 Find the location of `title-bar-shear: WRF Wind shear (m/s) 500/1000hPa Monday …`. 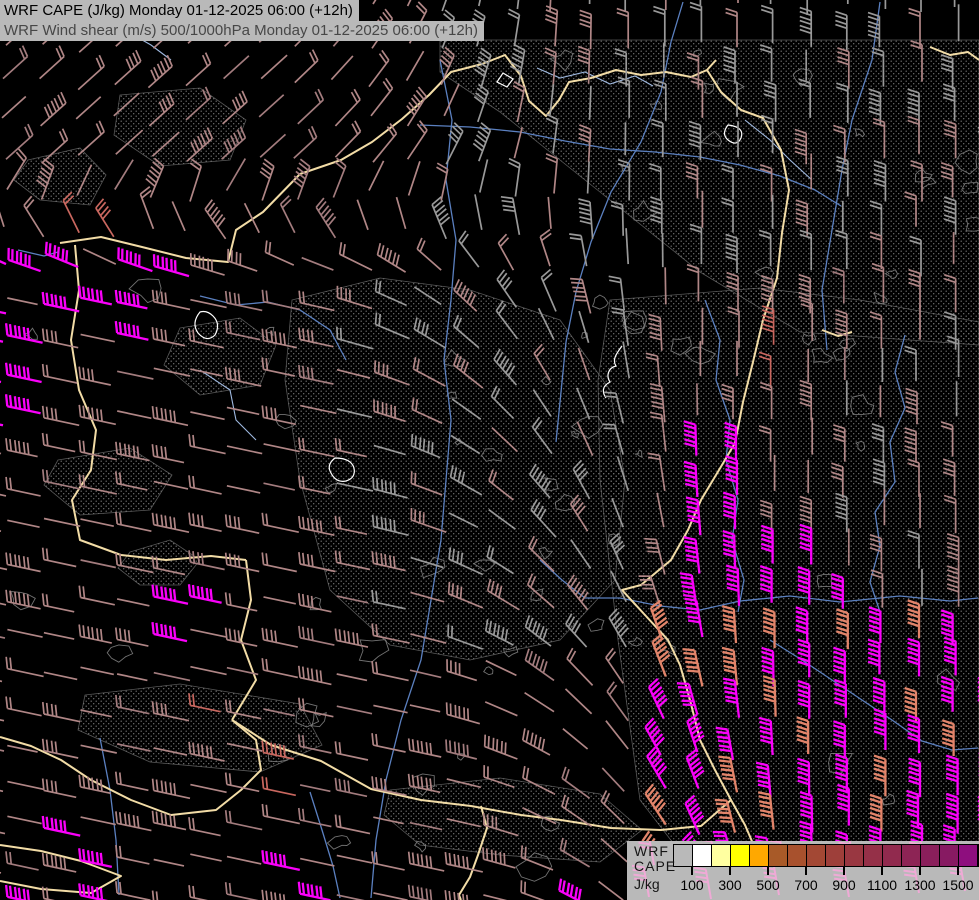

title-bar-shear: WRF Wind shear (m/s) 500/1000hPa Monday … is located at coordinates (242, 31).